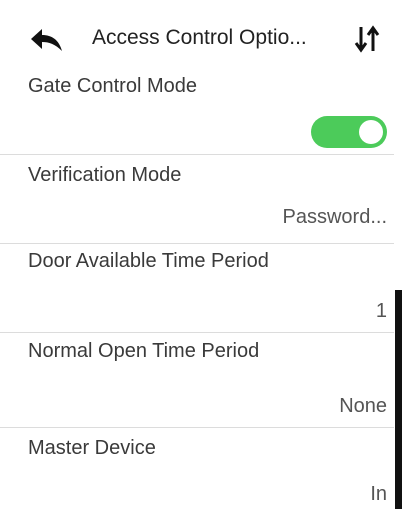 This screenshot has width=402, height=509. Describe the element at coordinates (92, 448) in the screenshot. I see `setting-label: Master Device` at that location.